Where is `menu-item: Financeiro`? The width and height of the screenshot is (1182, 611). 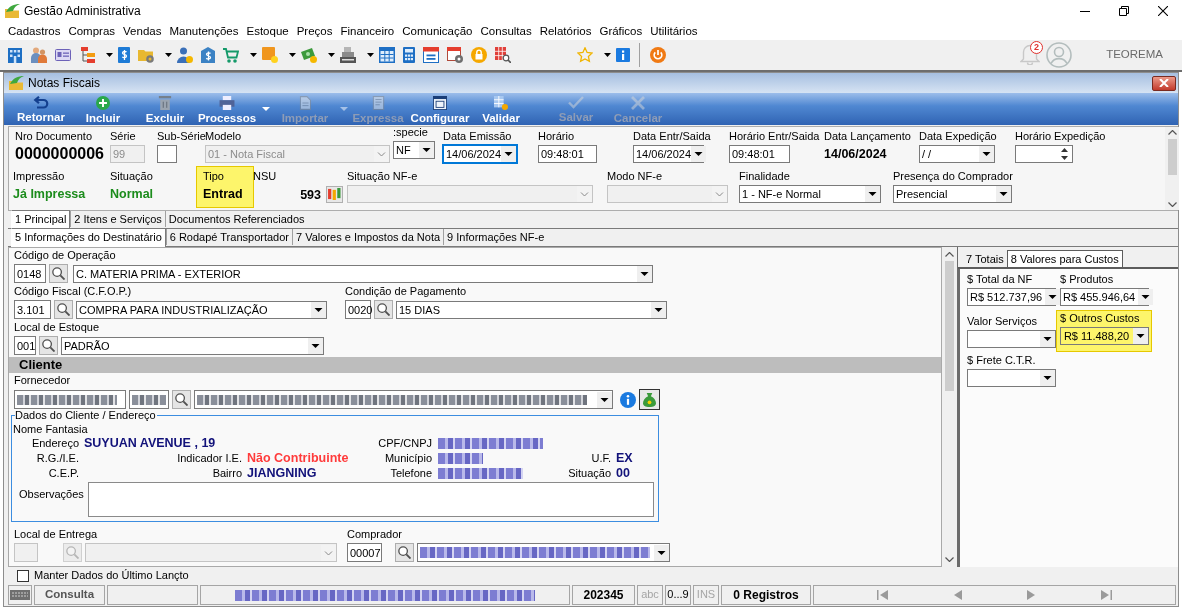
menu-item: Financeiro is located at coordinates (367, 31).